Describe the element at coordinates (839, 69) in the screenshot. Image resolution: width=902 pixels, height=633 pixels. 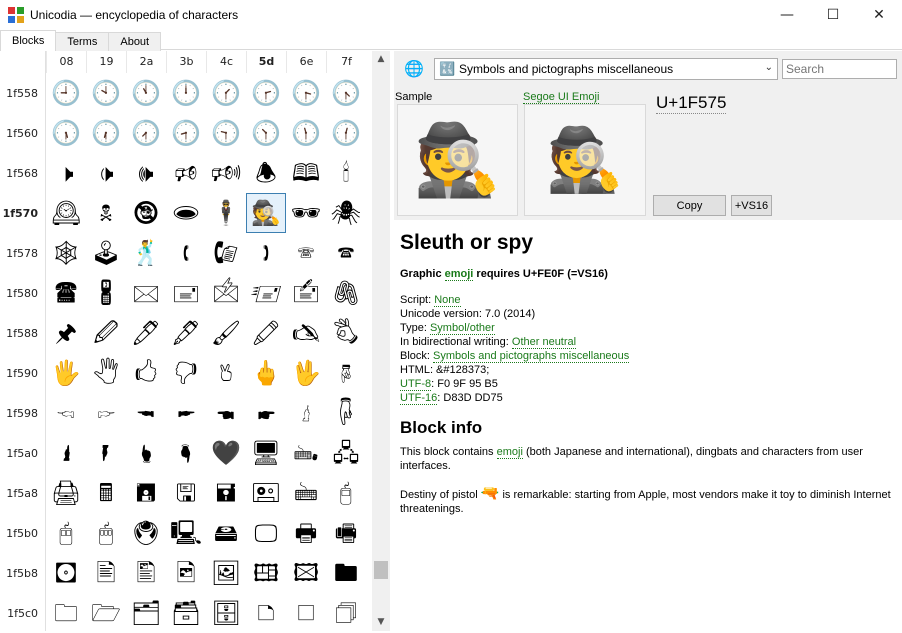
I see `search-input` at that location.